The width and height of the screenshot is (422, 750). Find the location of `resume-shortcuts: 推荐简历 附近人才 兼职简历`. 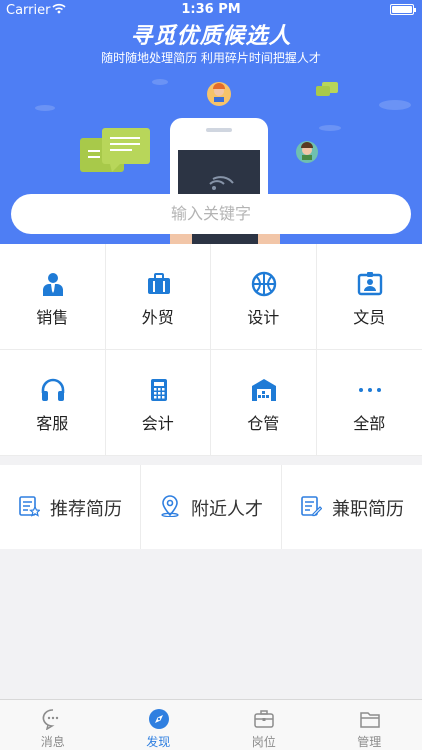

resume-shortcuts: 推荐简历 附近人才 兼职简历 is located at coordinates (211, 507).